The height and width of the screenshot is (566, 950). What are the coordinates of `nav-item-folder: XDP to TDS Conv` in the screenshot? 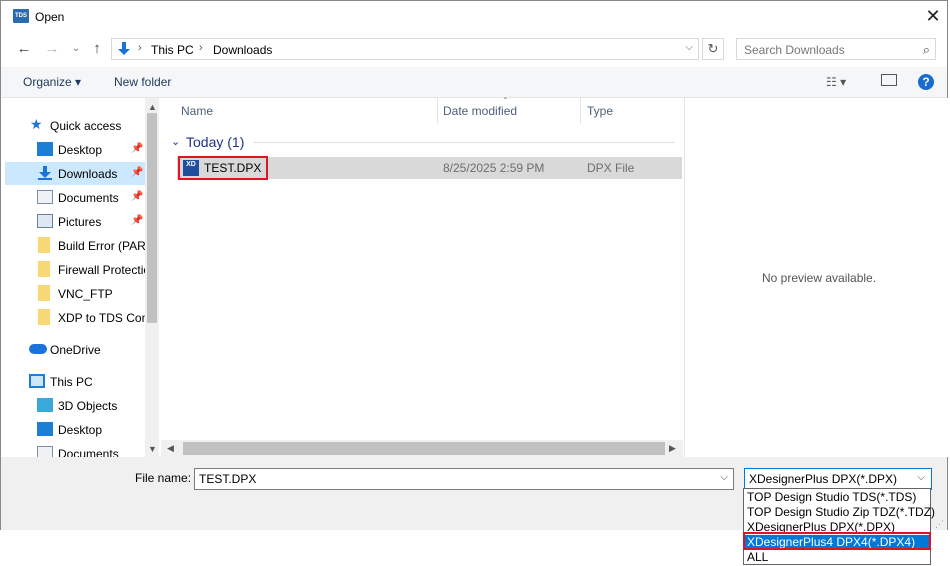 It's located at (76, 317).